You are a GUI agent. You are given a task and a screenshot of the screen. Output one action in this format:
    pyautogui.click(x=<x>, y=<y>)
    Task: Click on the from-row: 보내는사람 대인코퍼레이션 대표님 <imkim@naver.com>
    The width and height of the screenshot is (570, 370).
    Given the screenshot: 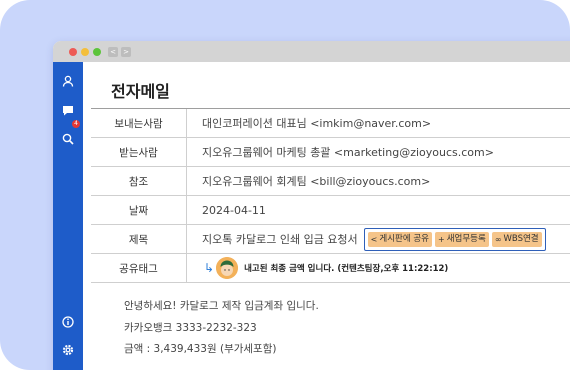 What is the action you would take?
    pyautogui.click(x=330, y=123)
    